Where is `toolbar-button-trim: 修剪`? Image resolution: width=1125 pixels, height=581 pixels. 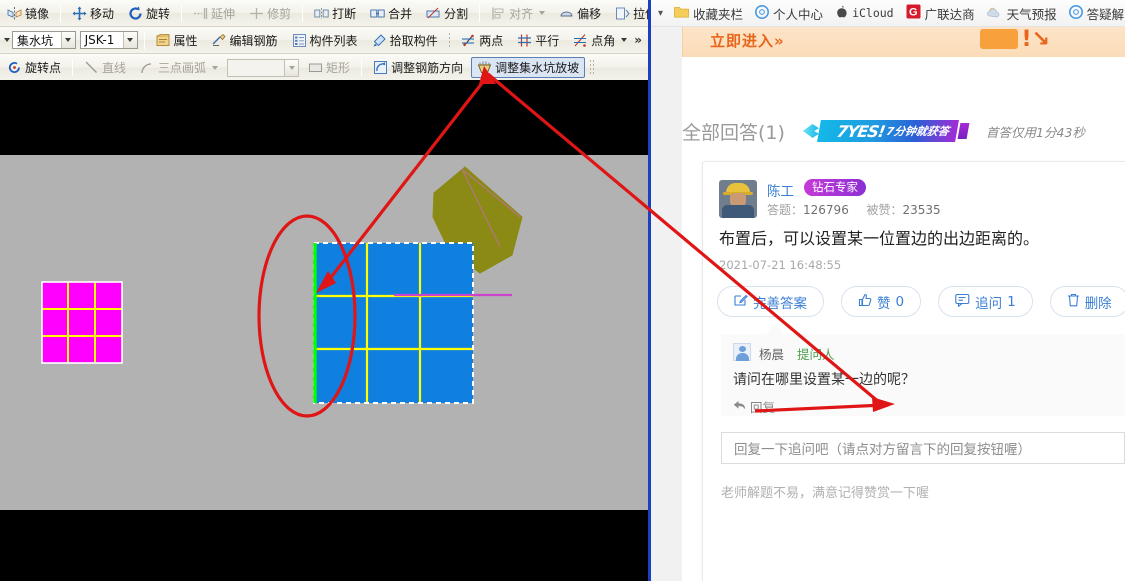
toolbar-button-trim: 修剪 is located at coordinates (270, 13).